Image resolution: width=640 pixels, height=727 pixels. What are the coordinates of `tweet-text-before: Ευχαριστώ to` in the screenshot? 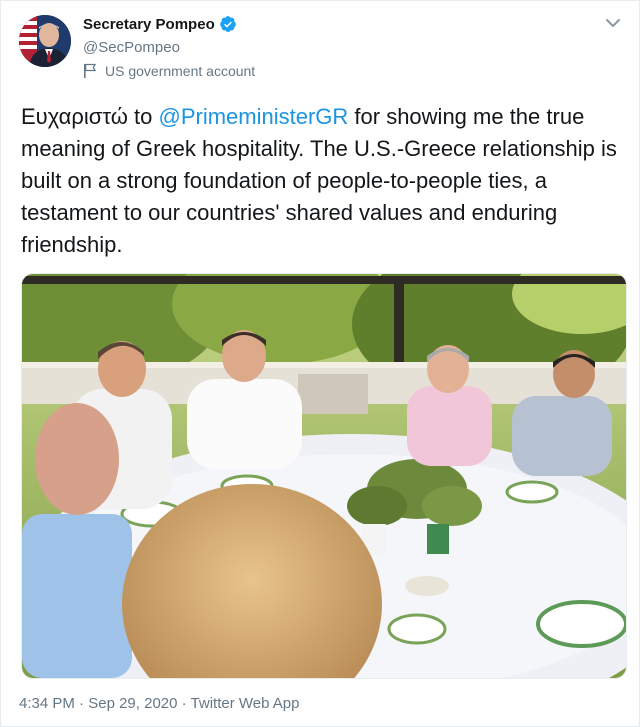 It's located at (90, 116).